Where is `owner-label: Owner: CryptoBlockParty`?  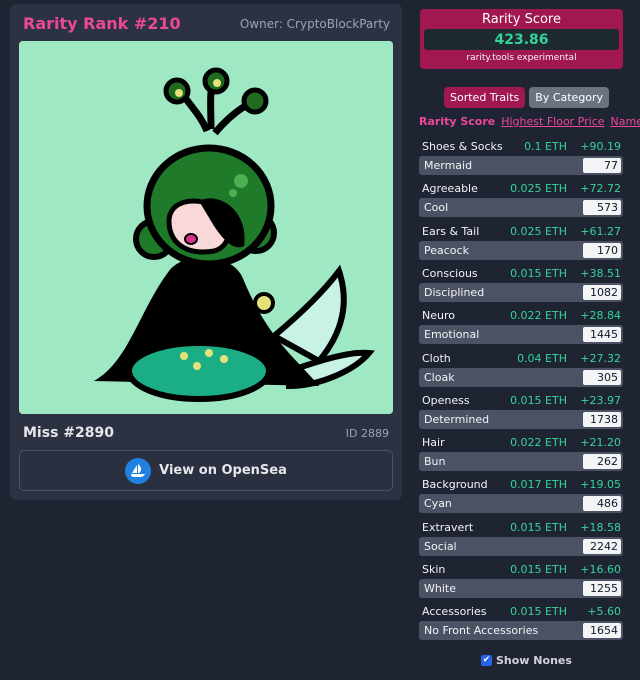 owner-label: Owner: CryptoBlockParty is located at coordinates (315, 24).